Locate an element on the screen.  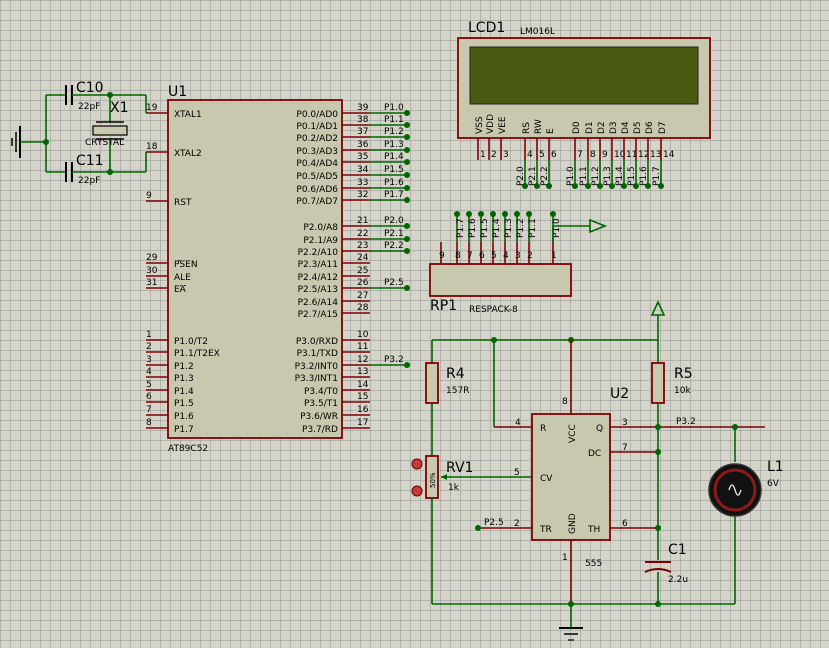
u2-part: 555 is located at coordinates (593, 564).